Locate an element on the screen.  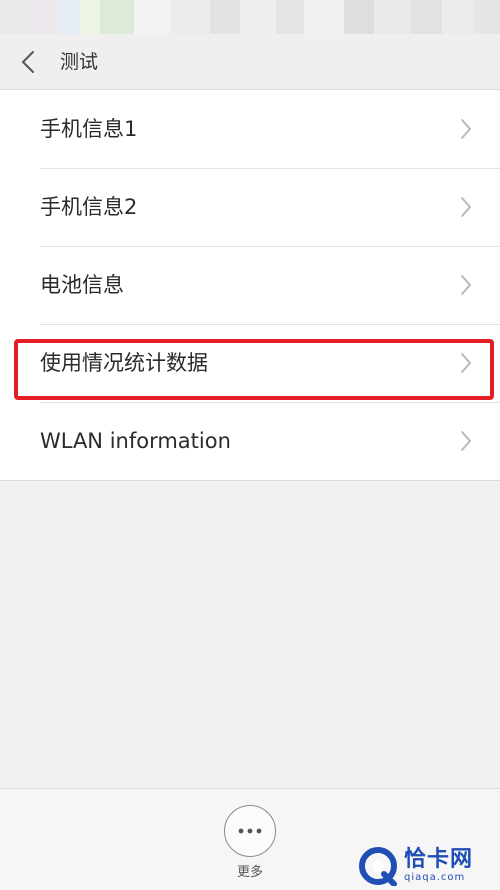
list-item-phone-info-1: 手机信息1 is located at coordinates (250, 129).